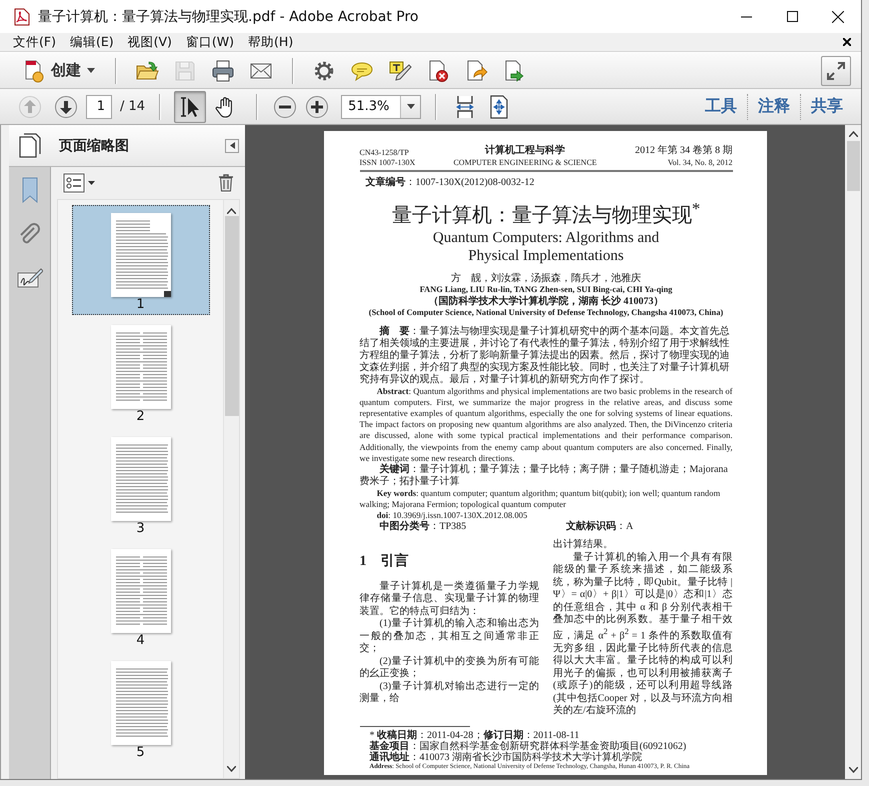 The image size is (869, 786). What do you see at coordinates (505, 757) in the screenshot?
I see `footnote: 通讯地址：410073 湖南省长沙市国防科学技术大学计算机学院` at bounding box center [505, 757].